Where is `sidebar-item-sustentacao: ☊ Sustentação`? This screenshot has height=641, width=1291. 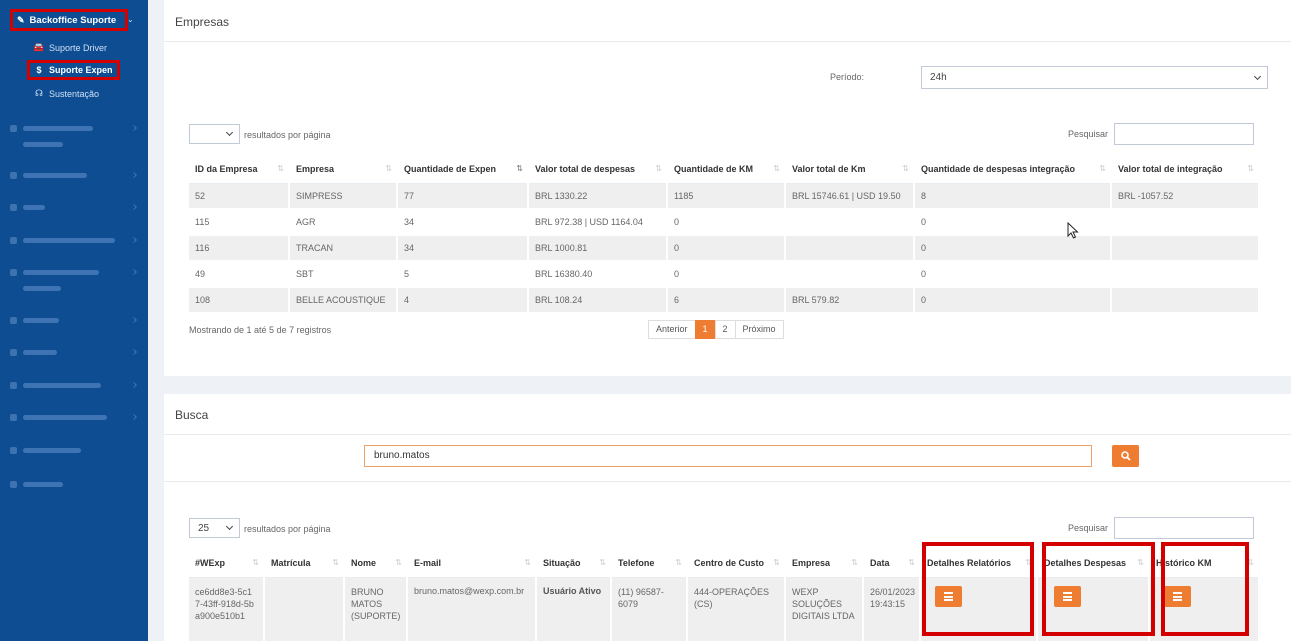 sidebar-item-sustentacao: ☊ Sustentação is located at coordinates (66, 93).